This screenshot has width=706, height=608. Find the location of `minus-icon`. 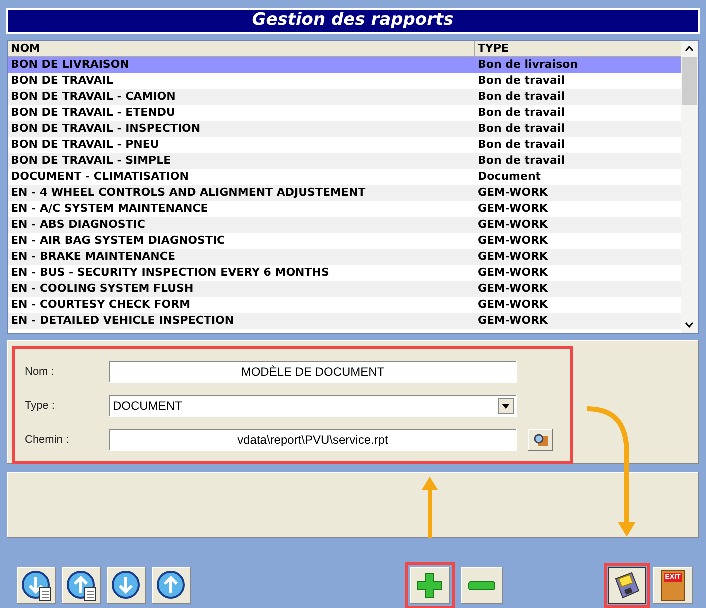

minus-icon is located at coordinates (482, 585).